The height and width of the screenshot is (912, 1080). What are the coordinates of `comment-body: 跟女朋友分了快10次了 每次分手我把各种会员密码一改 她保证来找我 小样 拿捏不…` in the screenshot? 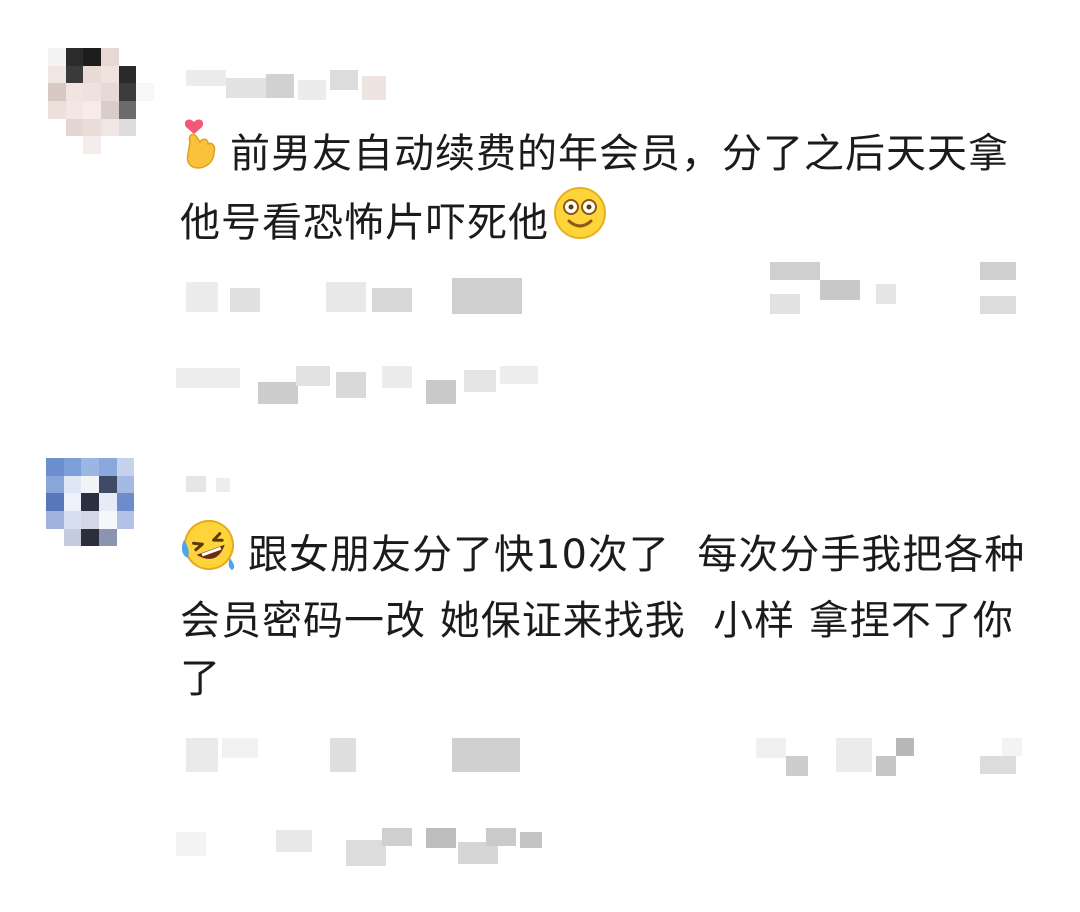 It's located at (603, 617).